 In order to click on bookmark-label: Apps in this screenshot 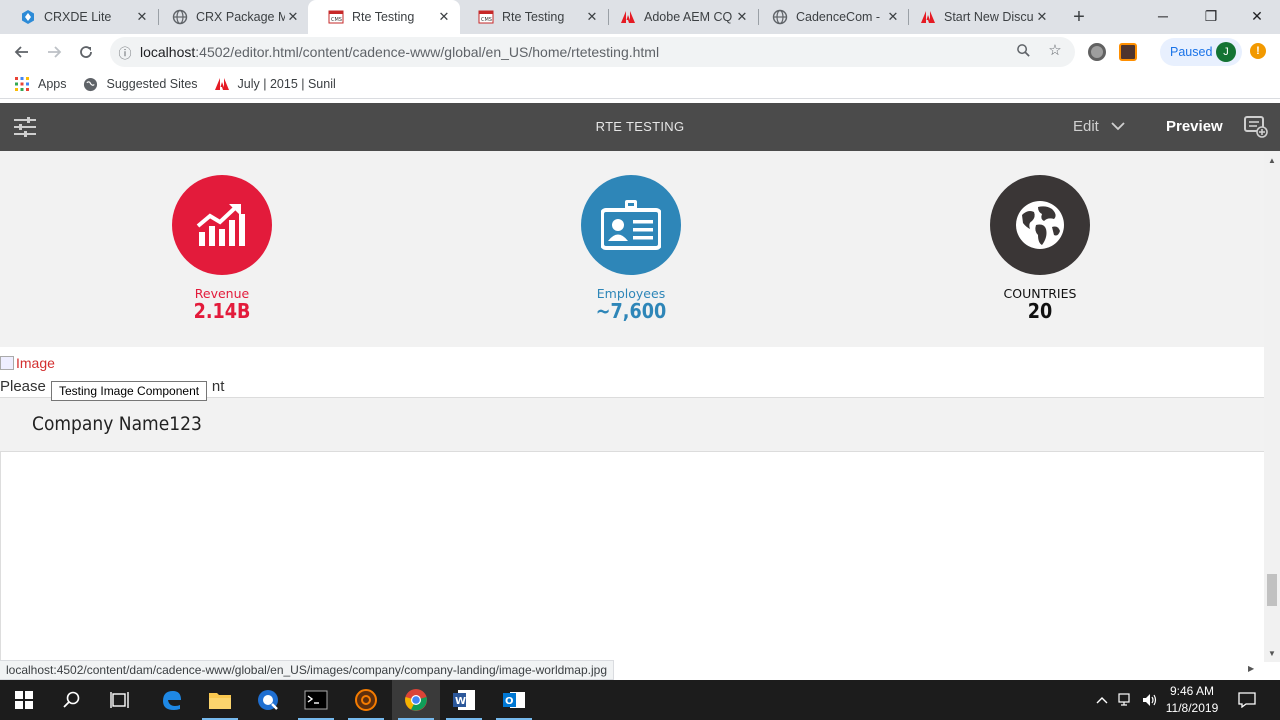, I will do `click(52, 84)`.